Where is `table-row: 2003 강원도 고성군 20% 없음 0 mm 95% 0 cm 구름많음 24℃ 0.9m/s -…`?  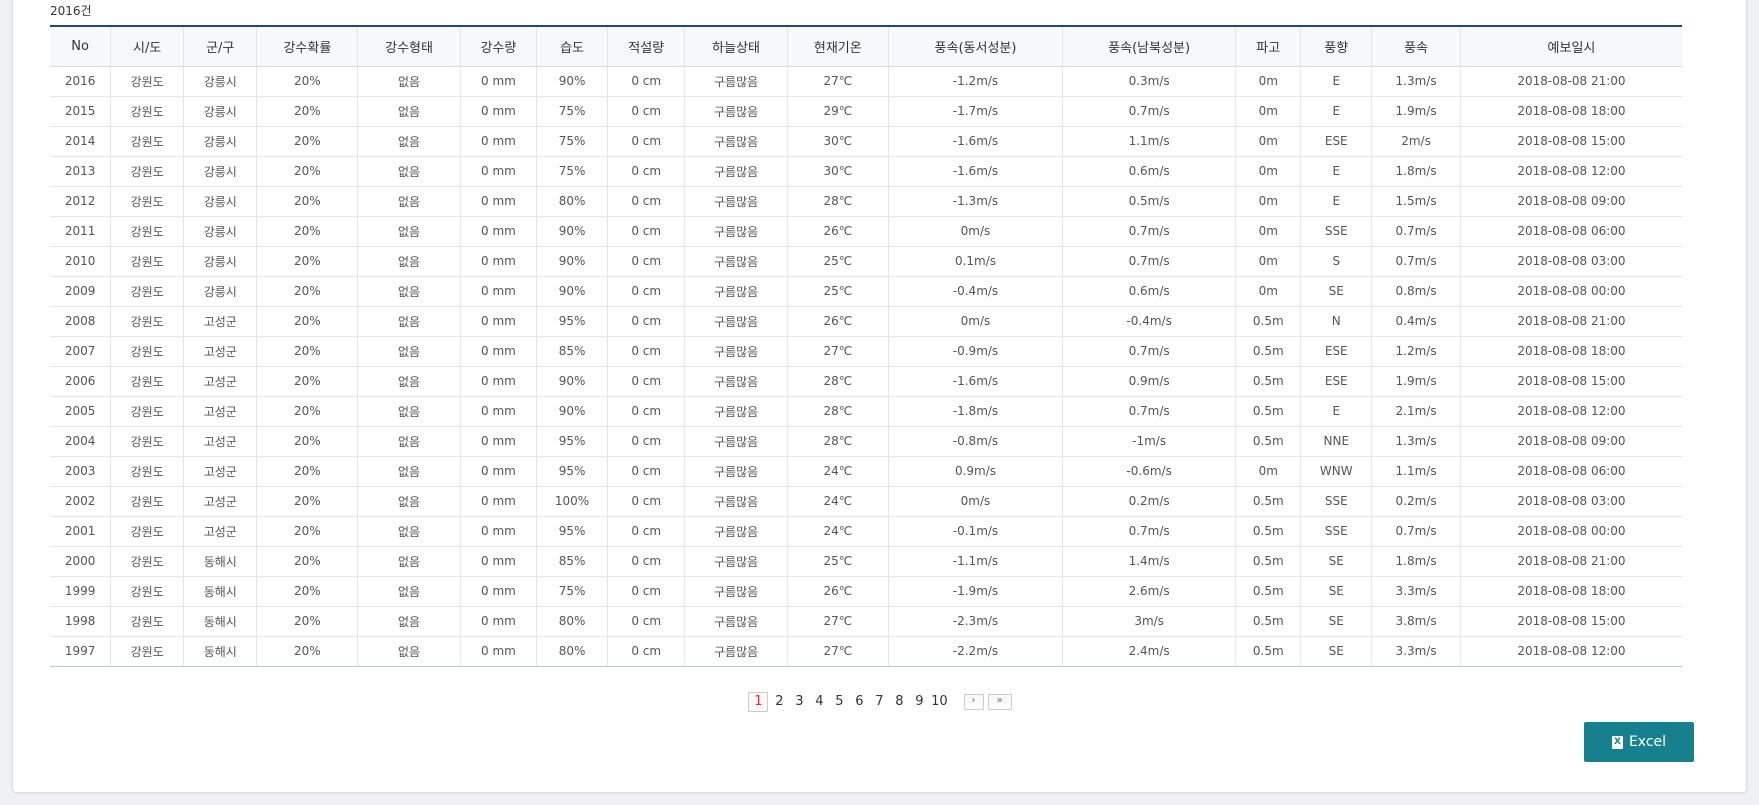
table-row: 2003 강원도 고성군 20% 없음 0 mm 95% 0 cm 구름많음 24℃ 0.9m/s -… is located at coordinates (866, 471).